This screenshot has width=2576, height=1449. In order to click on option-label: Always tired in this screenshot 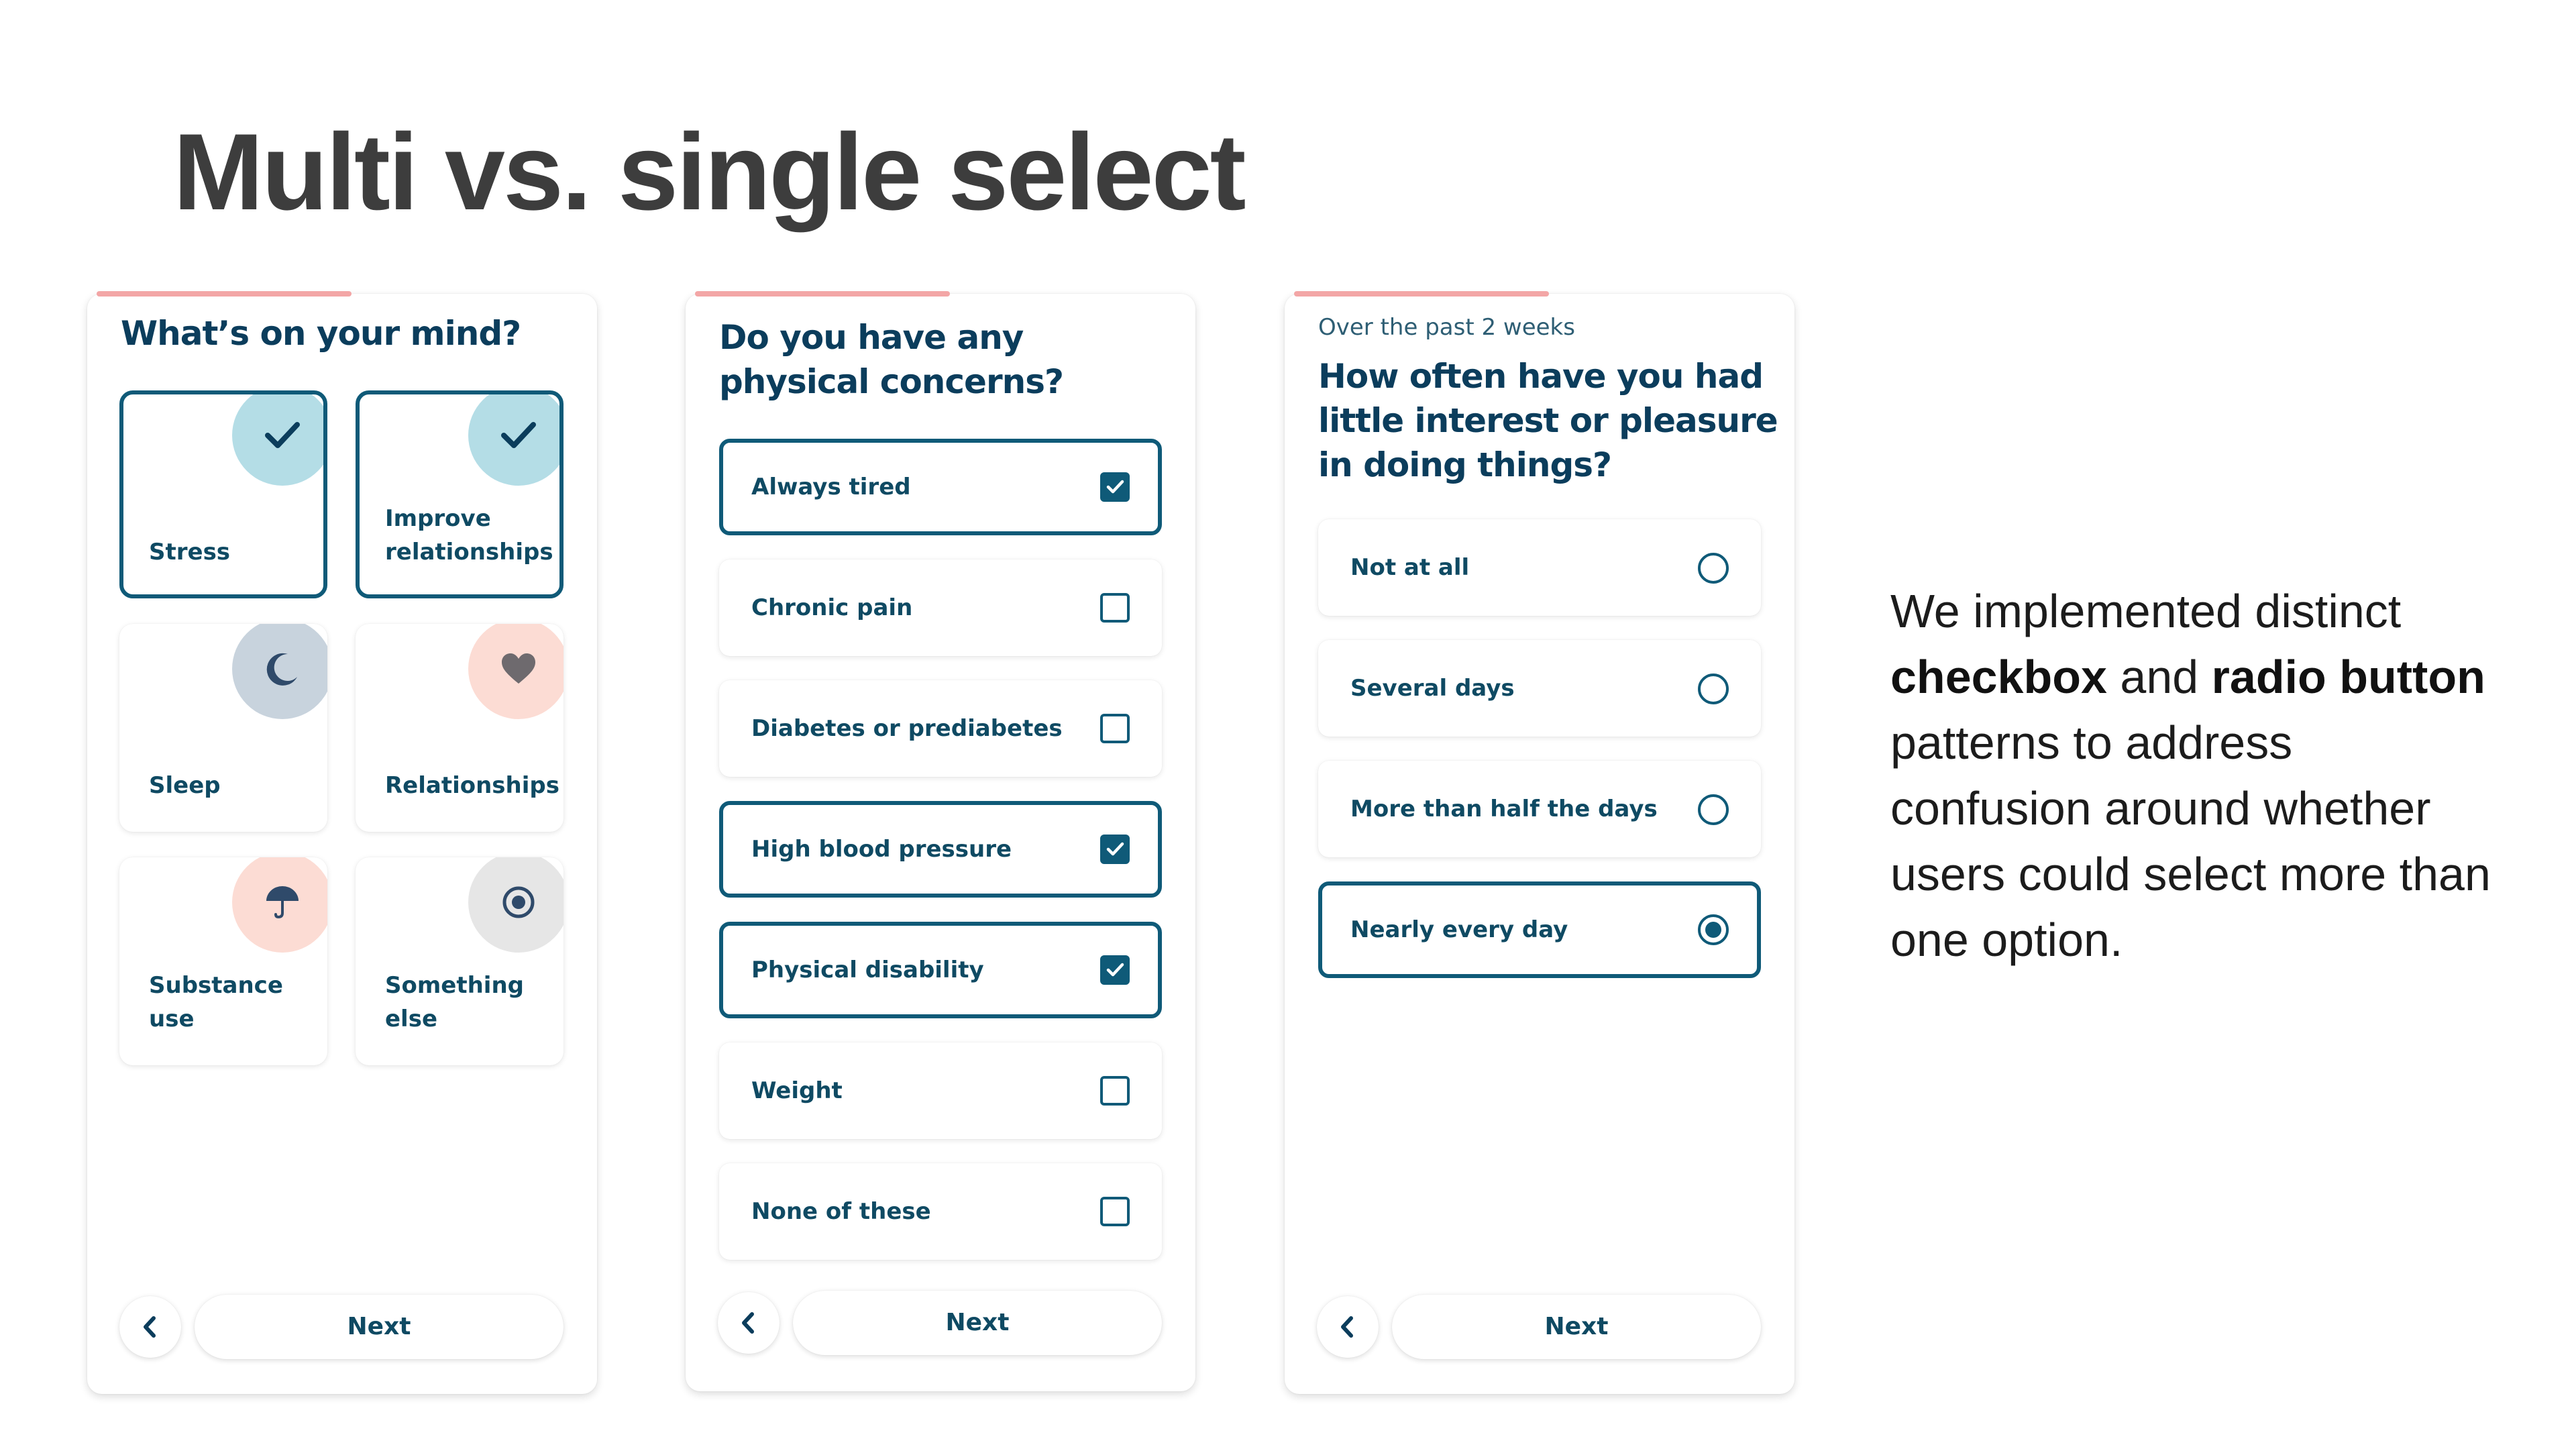, I will do `click(831, 487)`.